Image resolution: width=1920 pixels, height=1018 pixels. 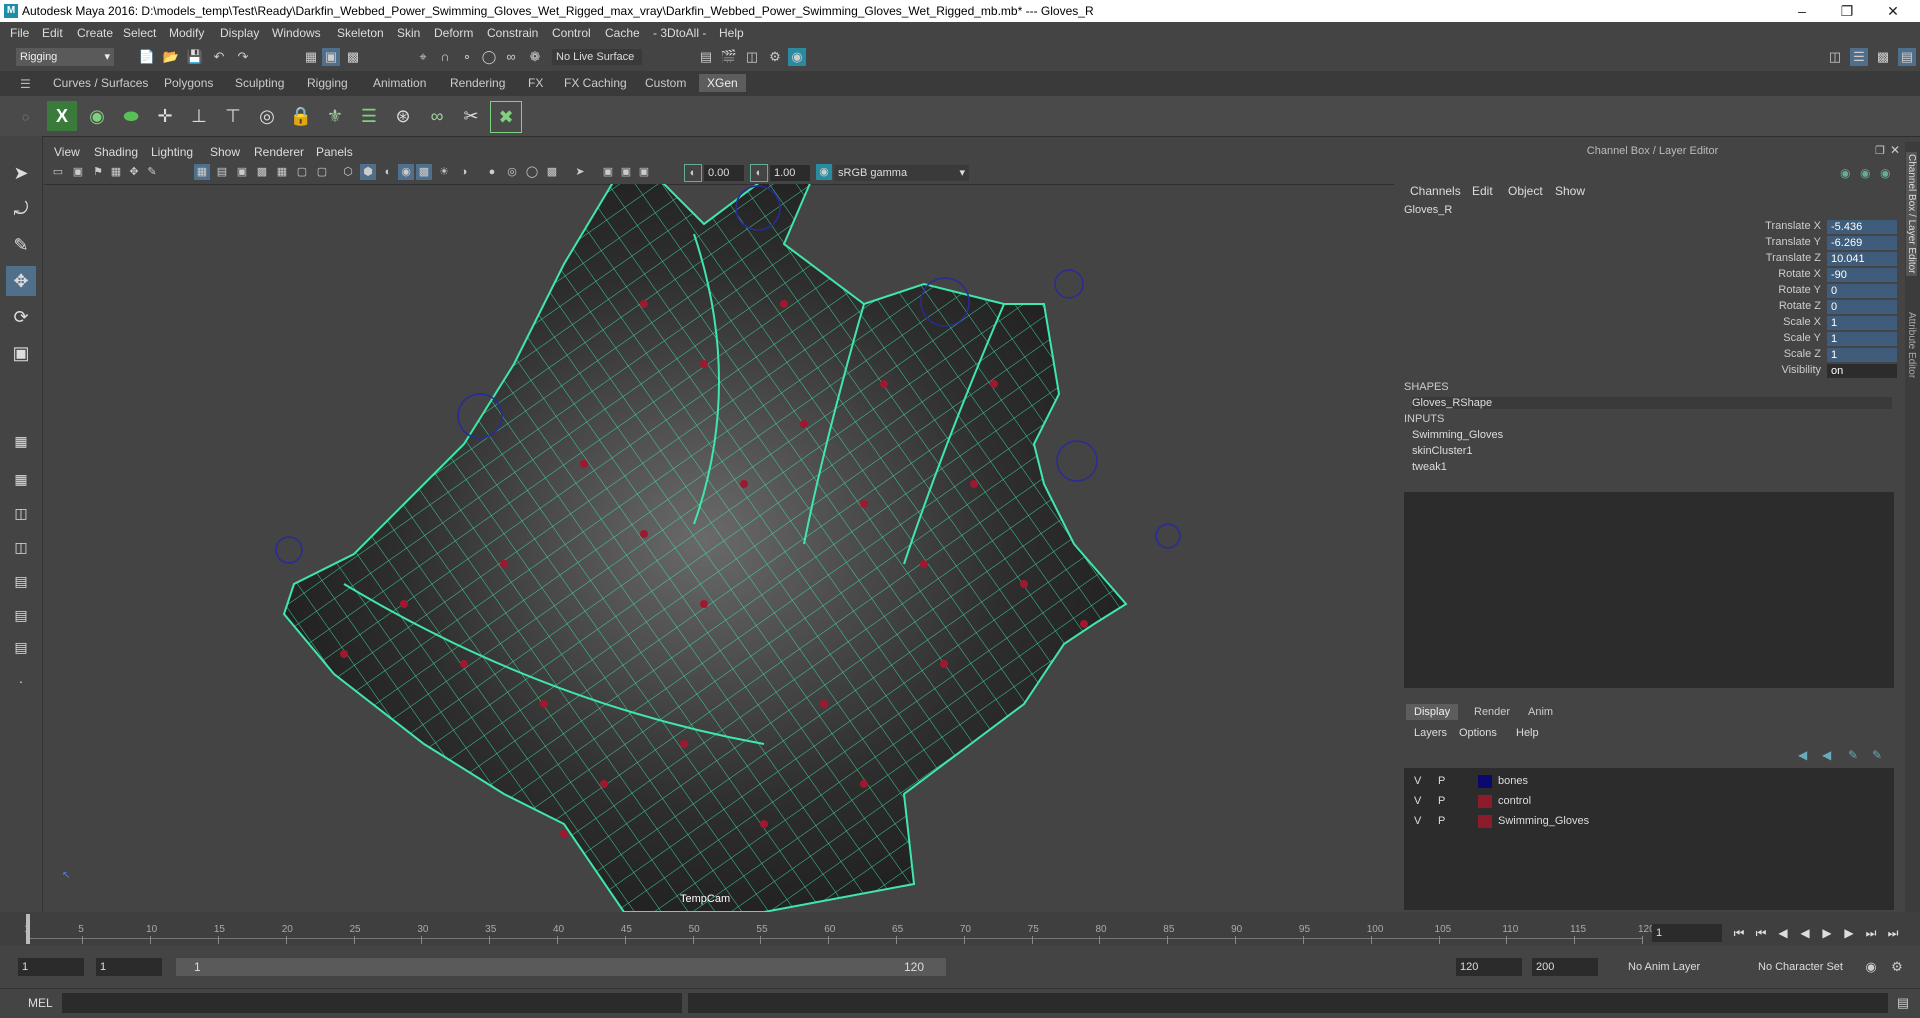 I want to click on channel-row: Translate X -5.436, so click(x=1652, y=227).